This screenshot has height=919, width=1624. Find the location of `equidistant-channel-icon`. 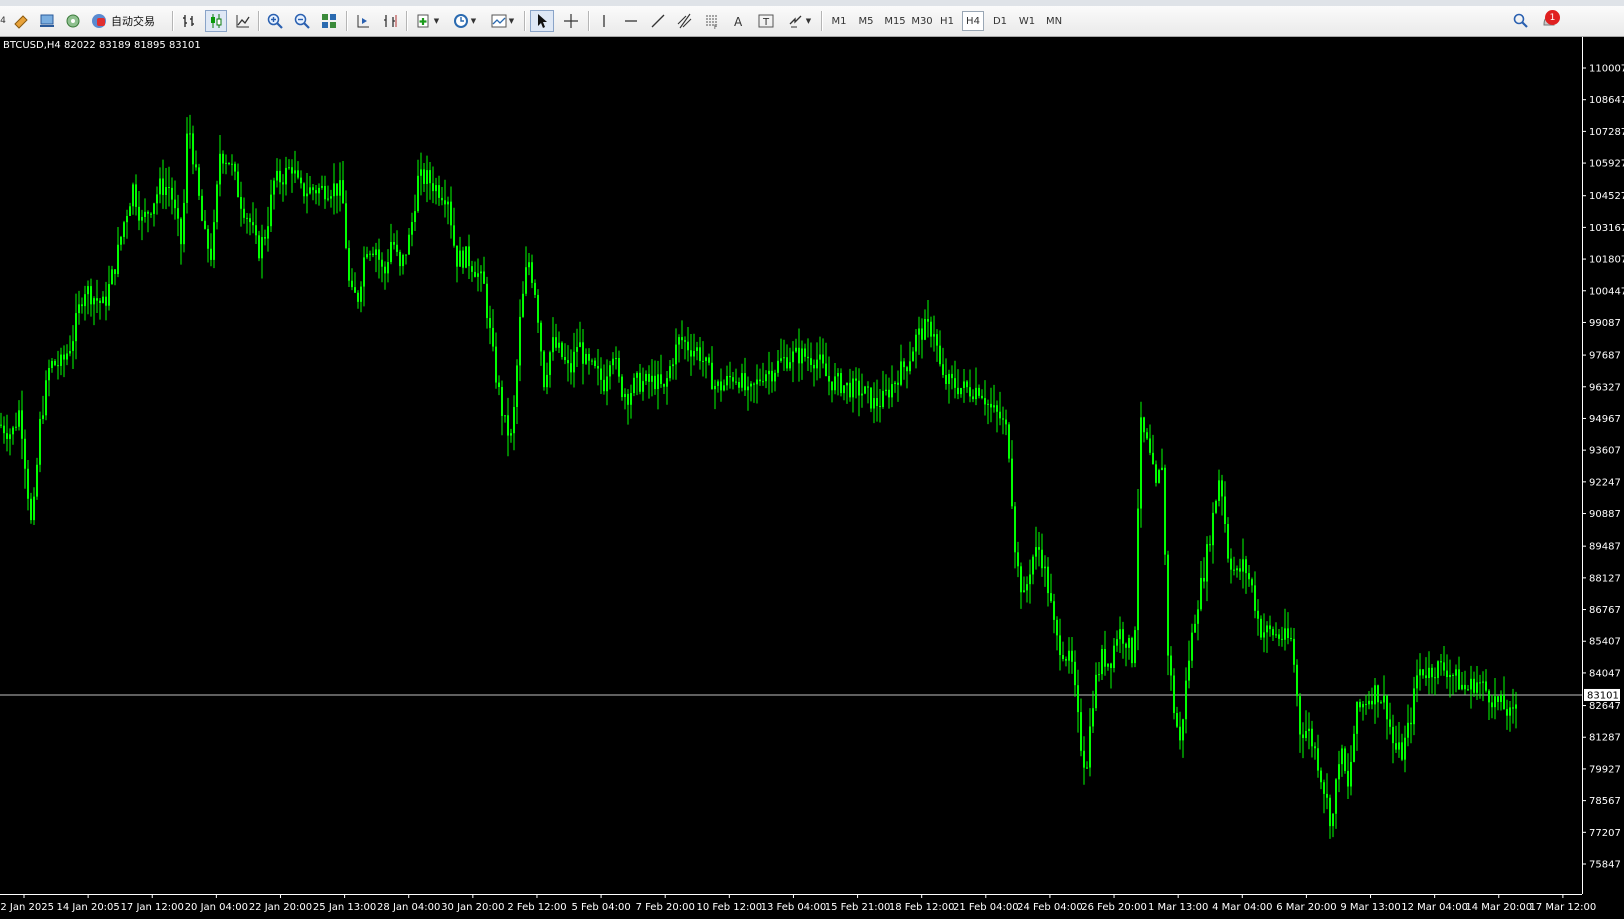

equidistant-channel-icon is located at coordinates (685, 21).